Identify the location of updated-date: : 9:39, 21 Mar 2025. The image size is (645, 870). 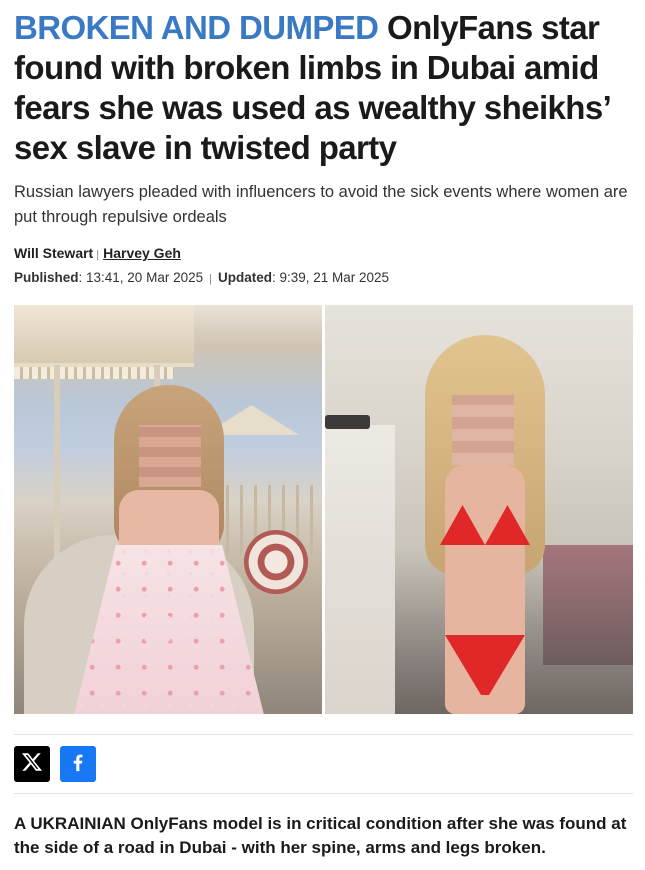
(330, 277).